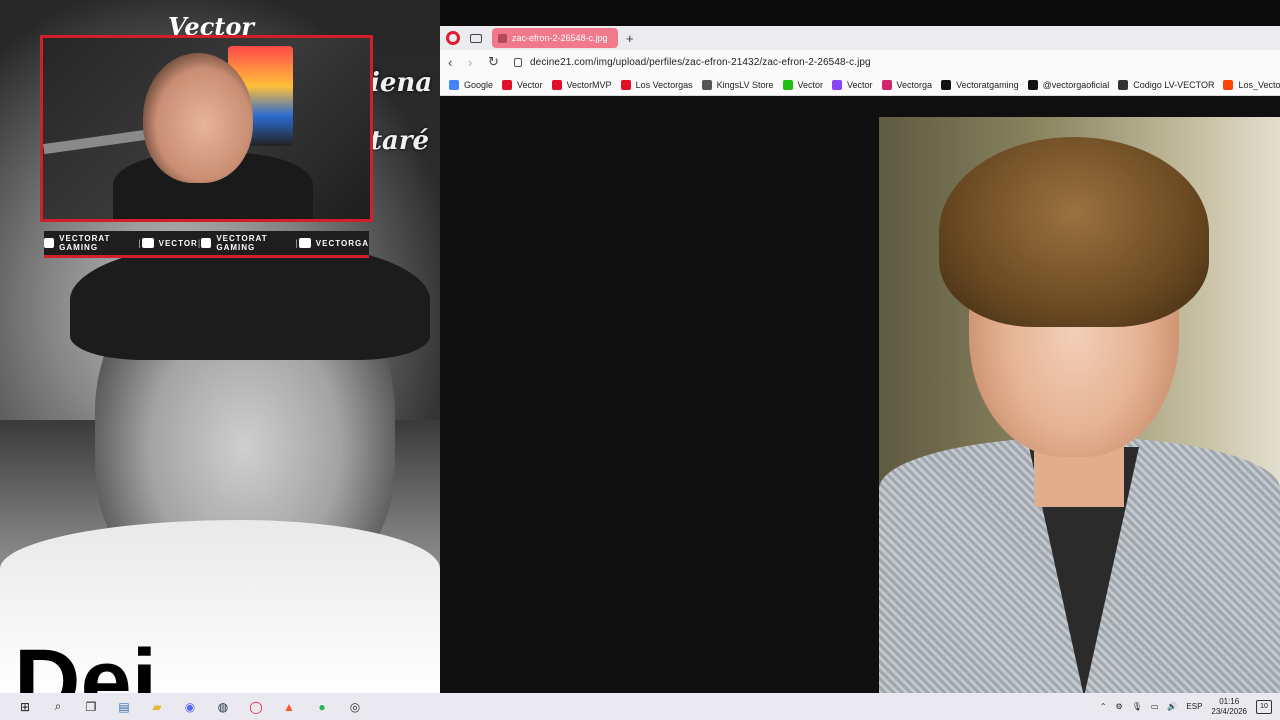 This screenshot has height=720, width=1280. Describe the element at coordinates (589, 84) in the screenshot. I see `bookmark-label: VectorMVP` at that location.